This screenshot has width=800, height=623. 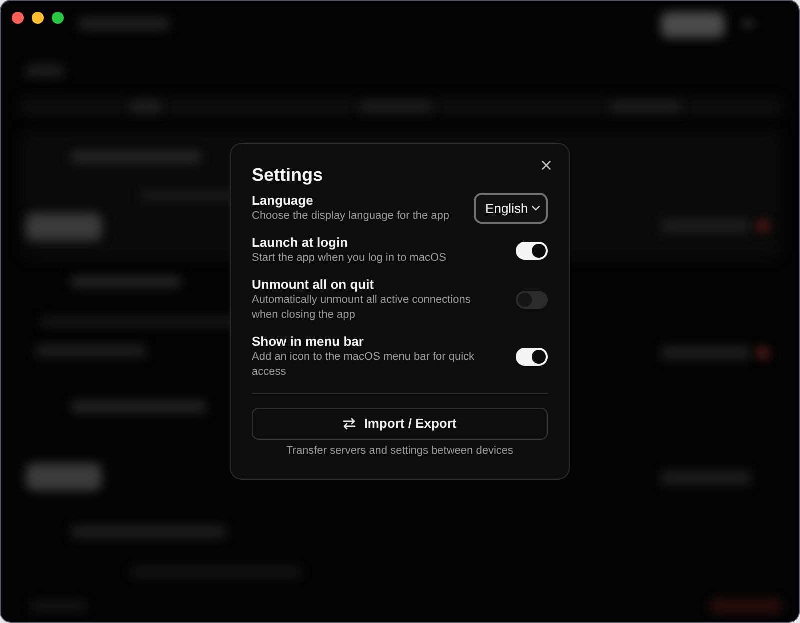 I want to click on setting-description: Choose the display language for the app, so click(x=351, y=216).